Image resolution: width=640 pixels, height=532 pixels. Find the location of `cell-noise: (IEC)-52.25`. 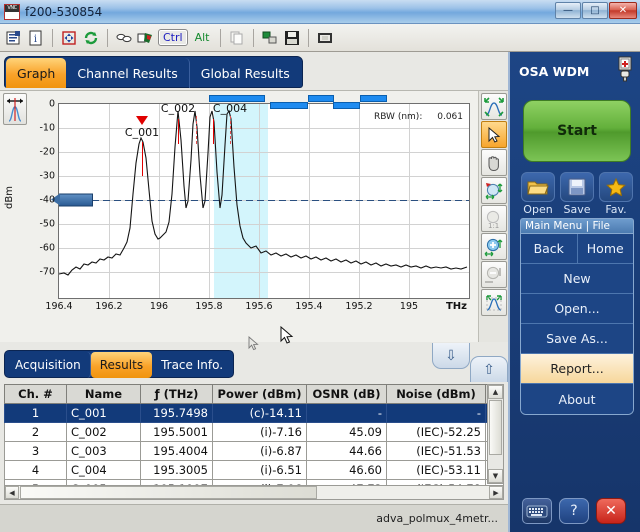

cell-noise: (IEC)-52.25 is located at coordinates (436, 432).